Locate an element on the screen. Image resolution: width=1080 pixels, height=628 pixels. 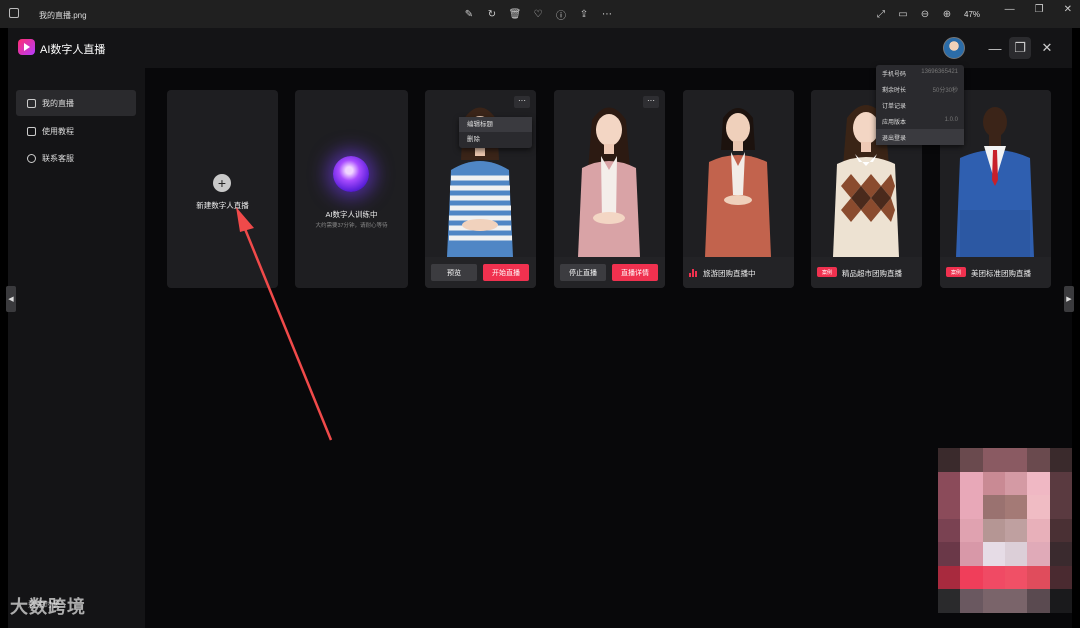
menu-item-delete: 删除 is located at coordinates (495, 139).